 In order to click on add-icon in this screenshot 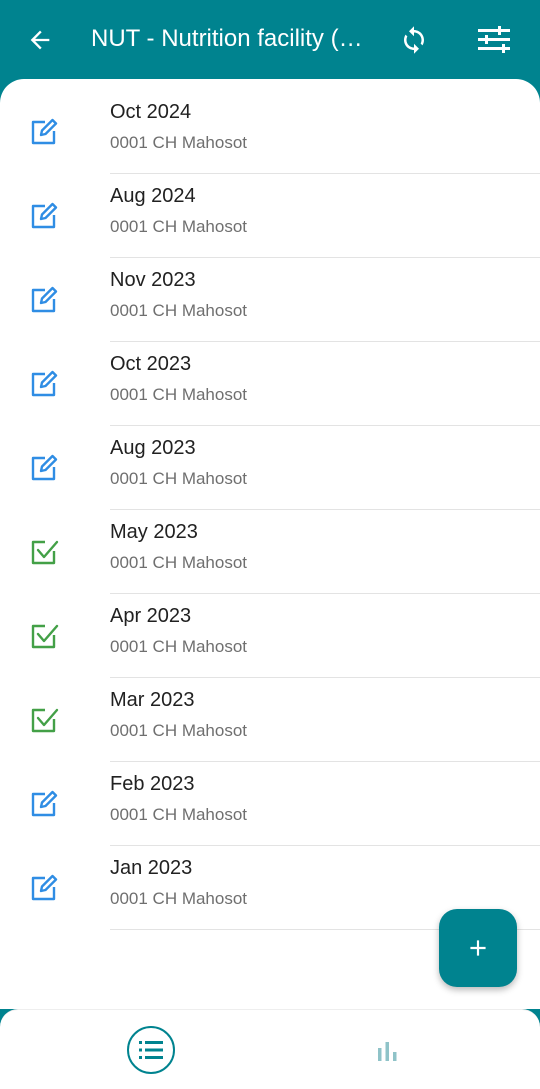, I will do `click(478, 948)`.